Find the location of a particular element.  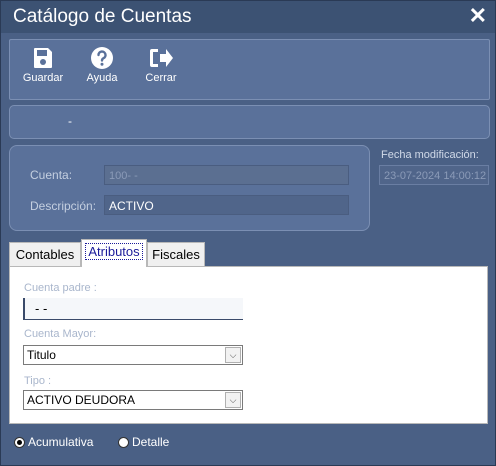

toolbar: Guardar Ayuda Cerrar is located at coordinates (249, 69).